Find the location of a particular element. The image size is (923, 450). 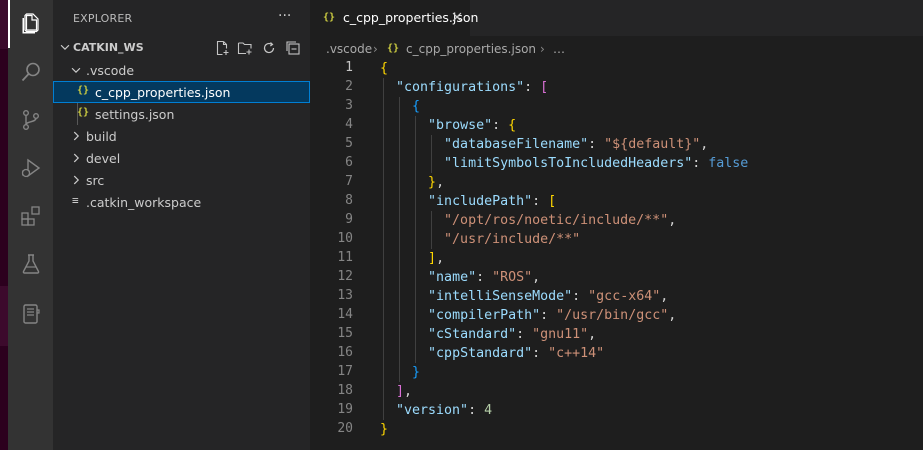

tab-c-cpp-properties: {} c_cpp_properties.json is located at coordinates (394, 18).